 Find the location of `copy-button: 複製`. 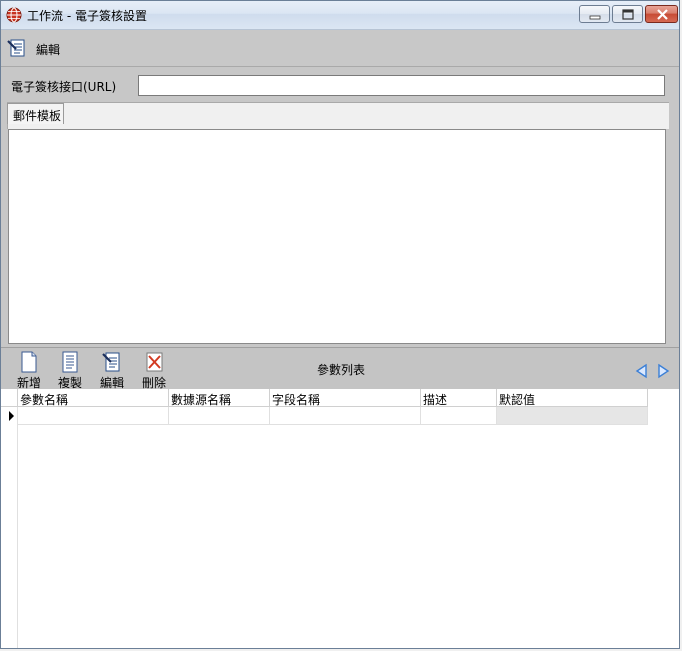

copy-button: 複製 is located at coordinates (70, 370).